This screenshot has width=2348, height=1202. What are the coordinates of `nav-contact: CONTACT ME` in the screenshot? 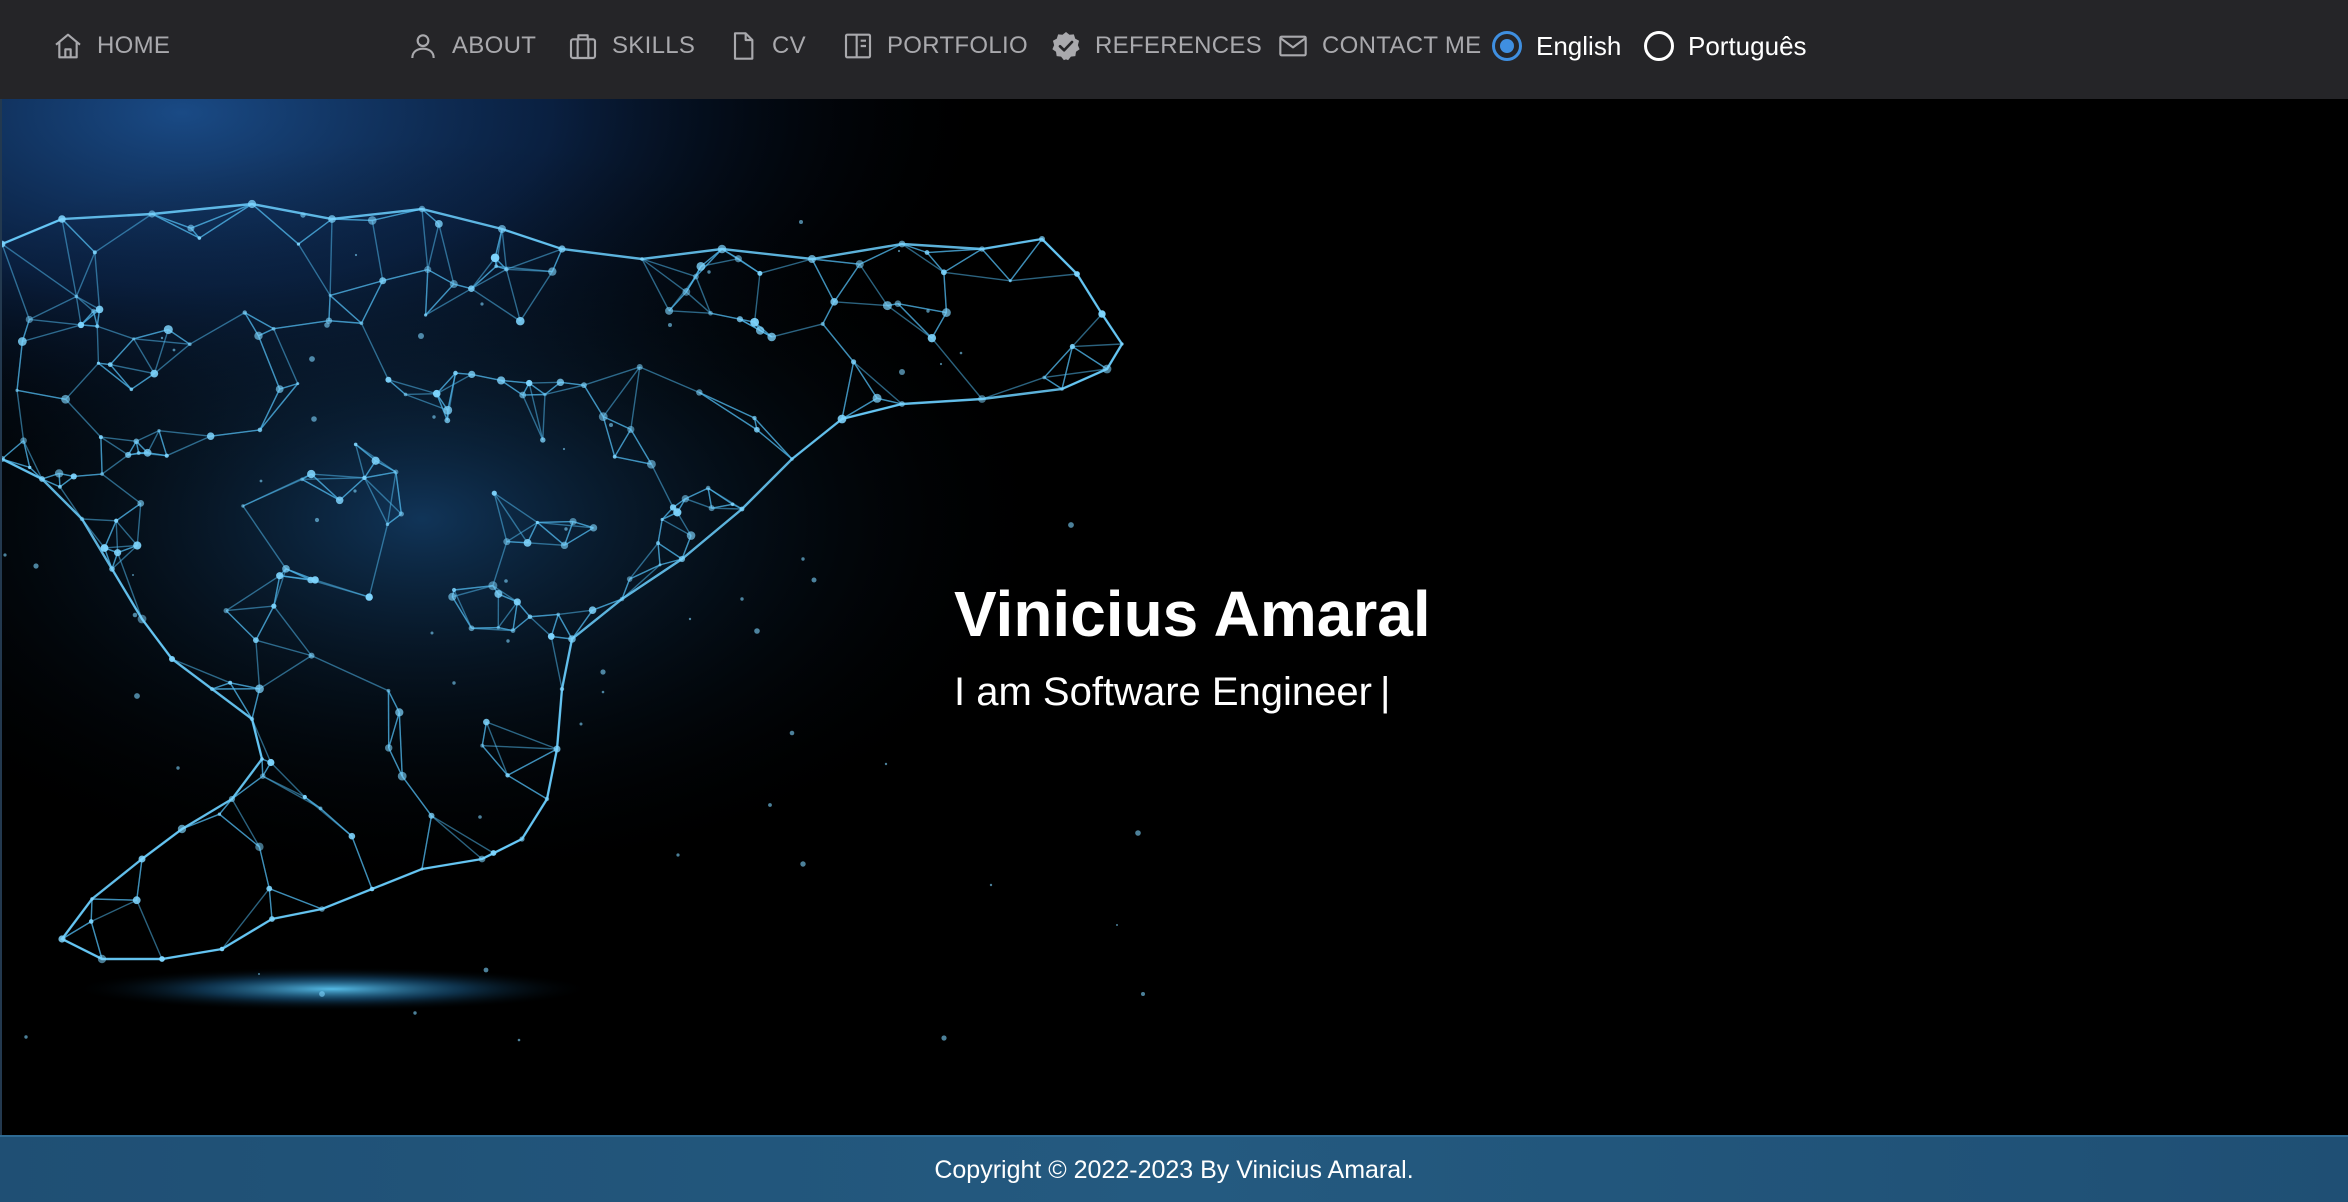 It's located at (1379, 46).